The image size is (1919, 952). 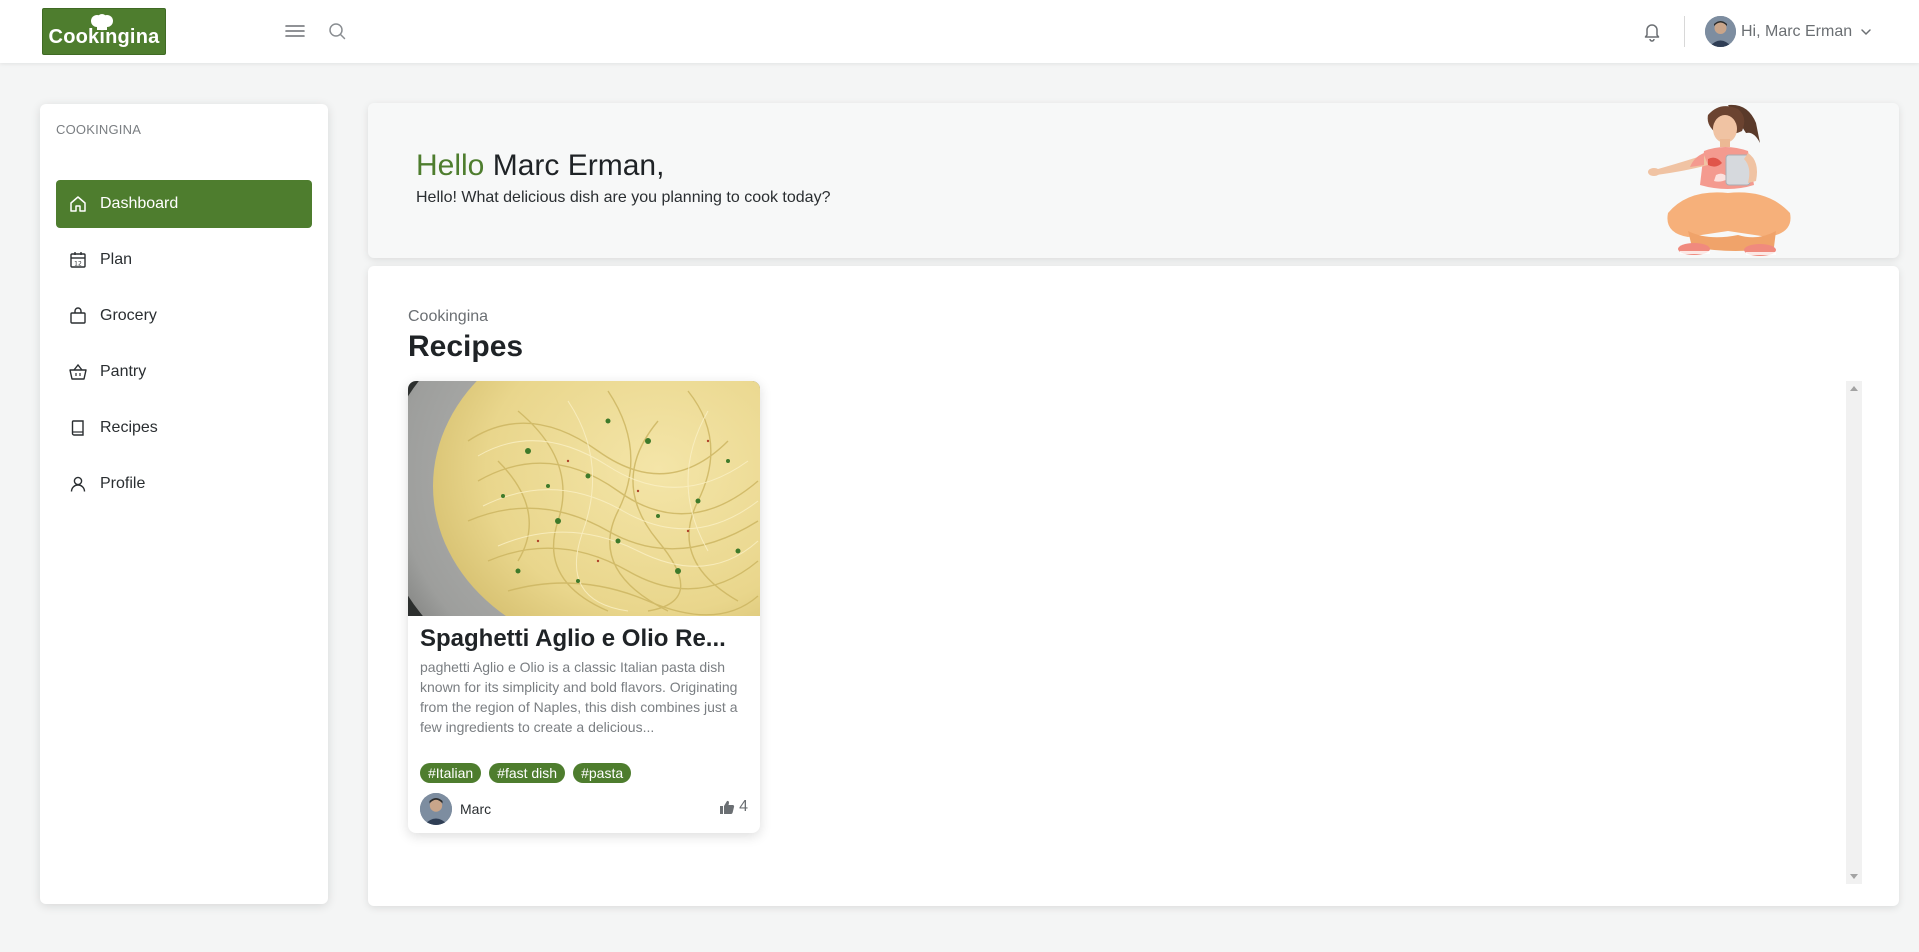 I want to click on shopping-bag-icon, so click(x=78, y=315).